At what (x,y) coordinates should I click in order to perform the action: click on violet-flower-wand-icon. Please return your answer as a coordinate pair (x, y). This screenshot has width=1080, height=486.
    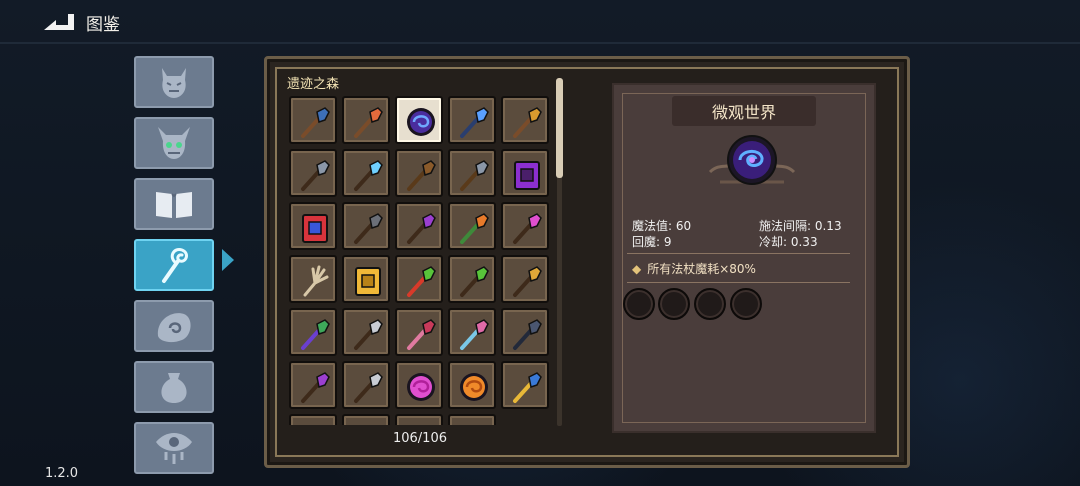
    Looking at the image, I should click on (315, 387).